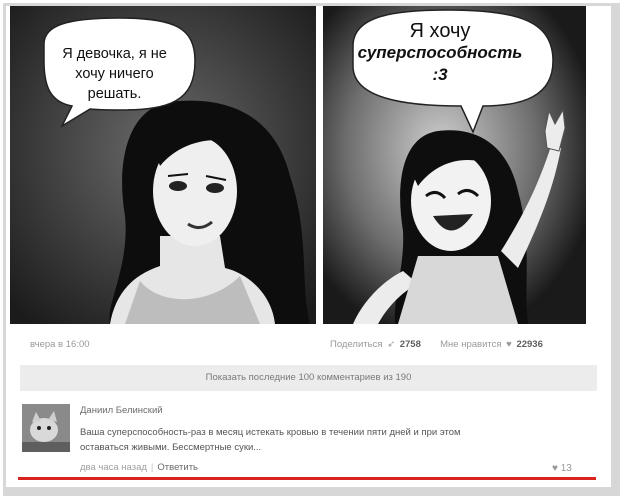 This screenshot has height=501, width=625. I want to click on panel2-speech-bubble: Я хочу суперспособность :3, so click(440, 53).